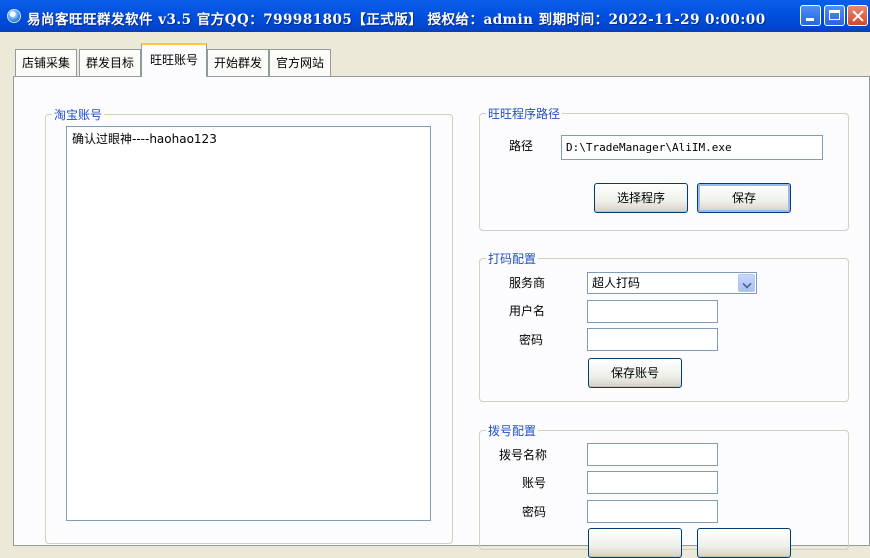 The width and height of the screenshot is (870, 558). I want to click on username-label: 用户名, so click(527, 311).